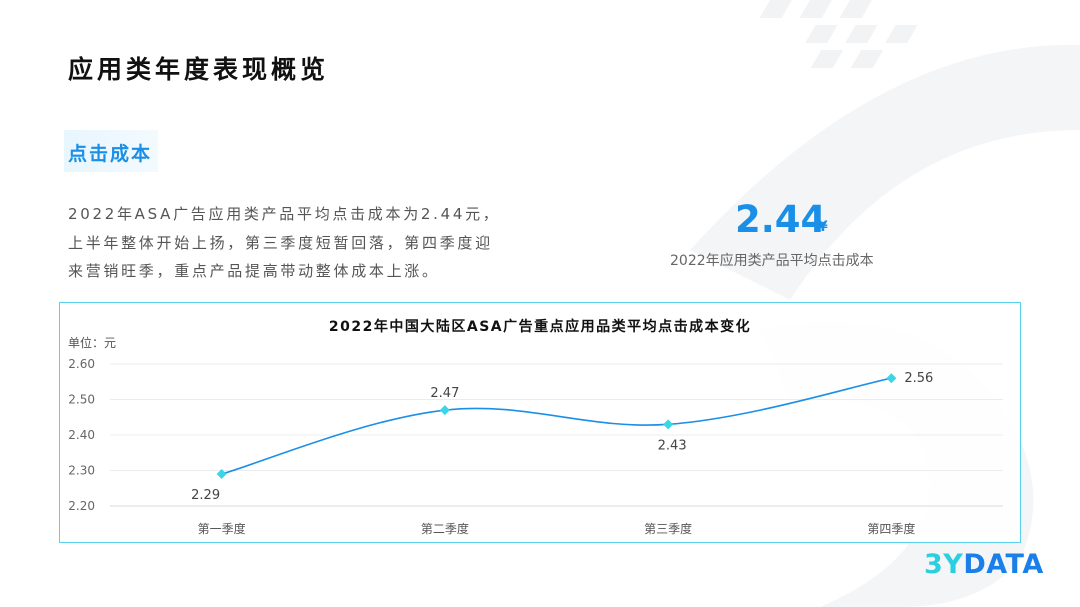 This screenshot has height=607, width=1080. Describe the element at coordinates (205, 495) in the screenshot. I see `data-label: 2.29` at that location.